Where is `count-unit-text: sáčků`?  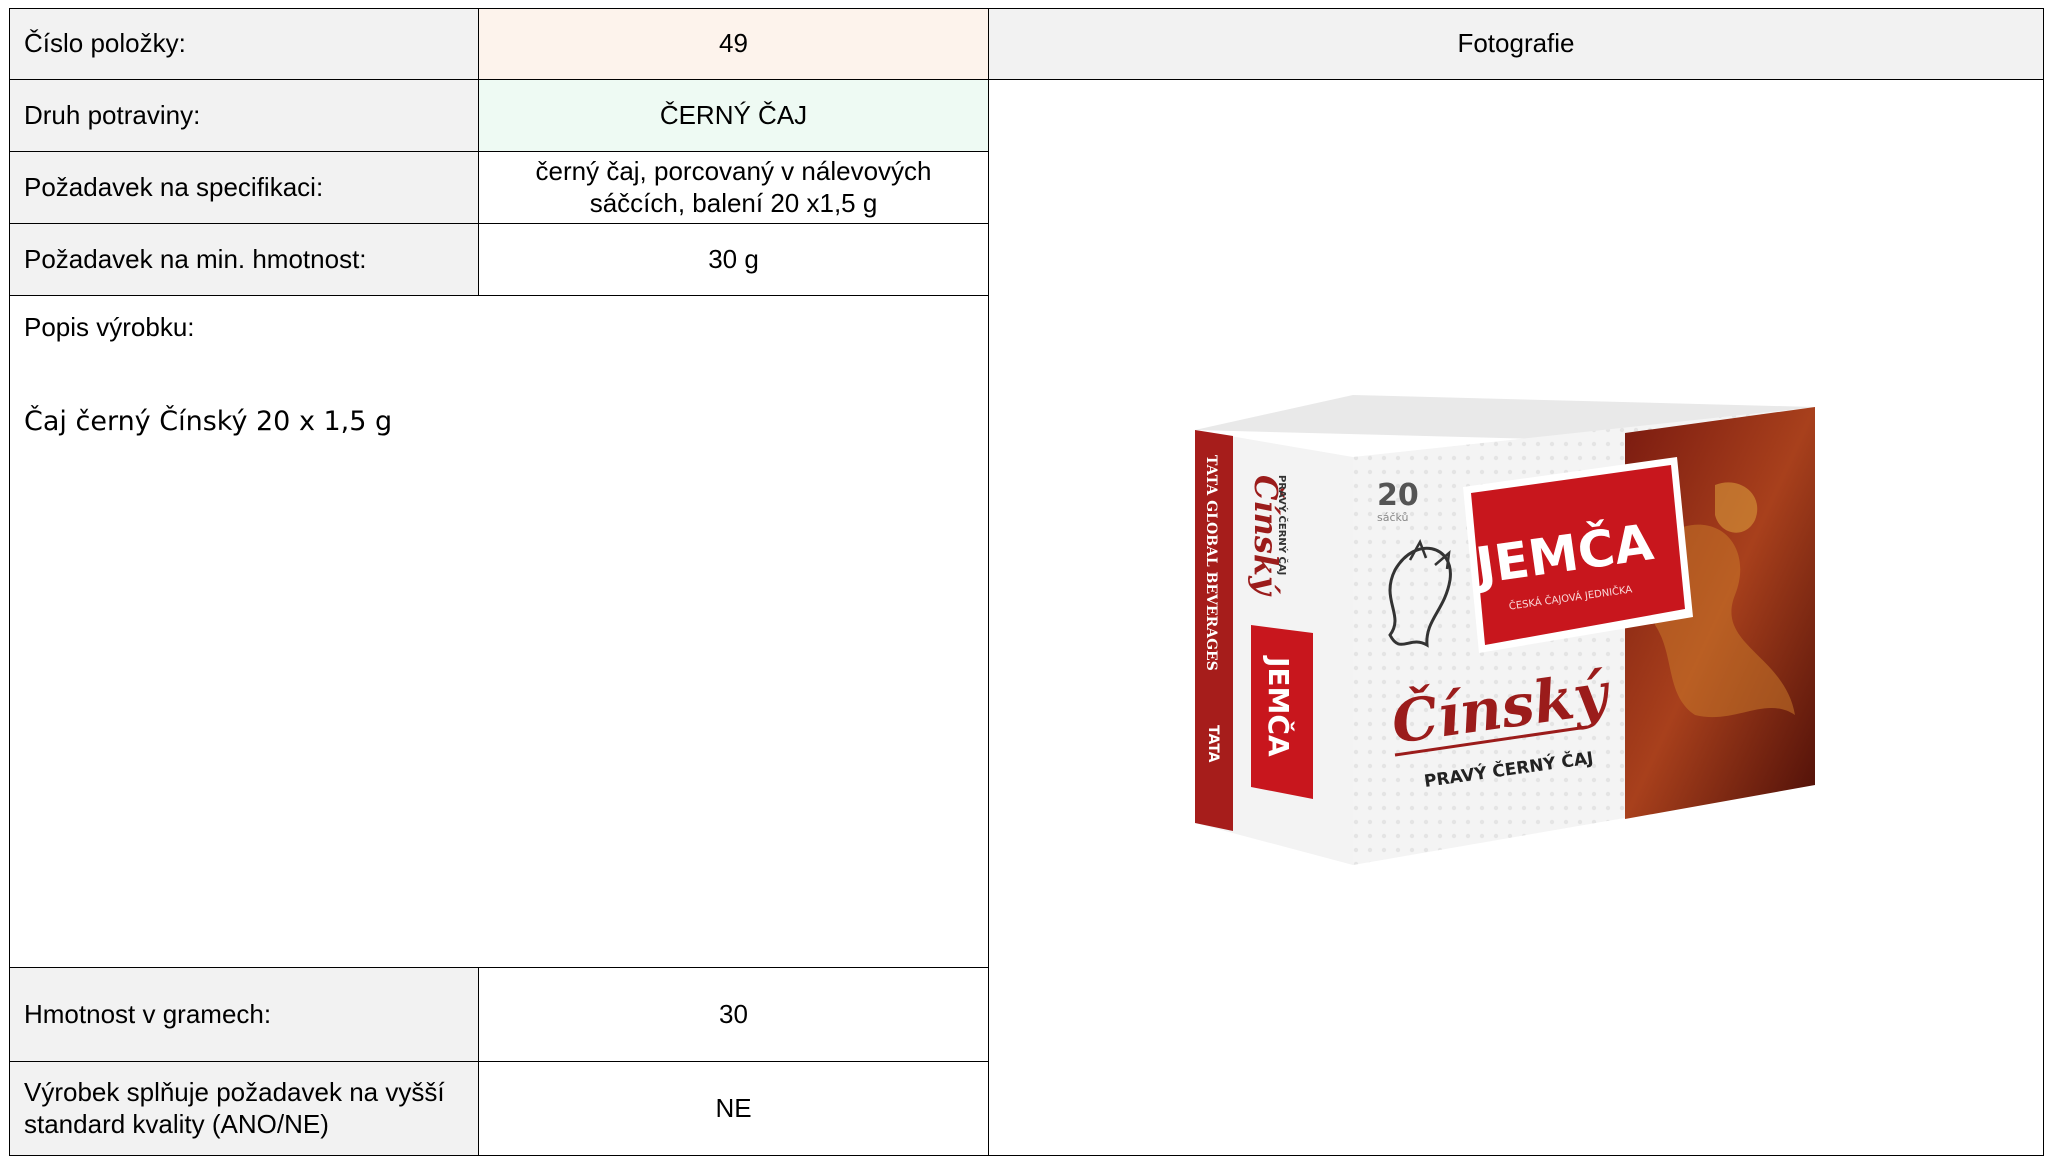 count-unit-text: sáčků is located at coordinates (1393, 517).